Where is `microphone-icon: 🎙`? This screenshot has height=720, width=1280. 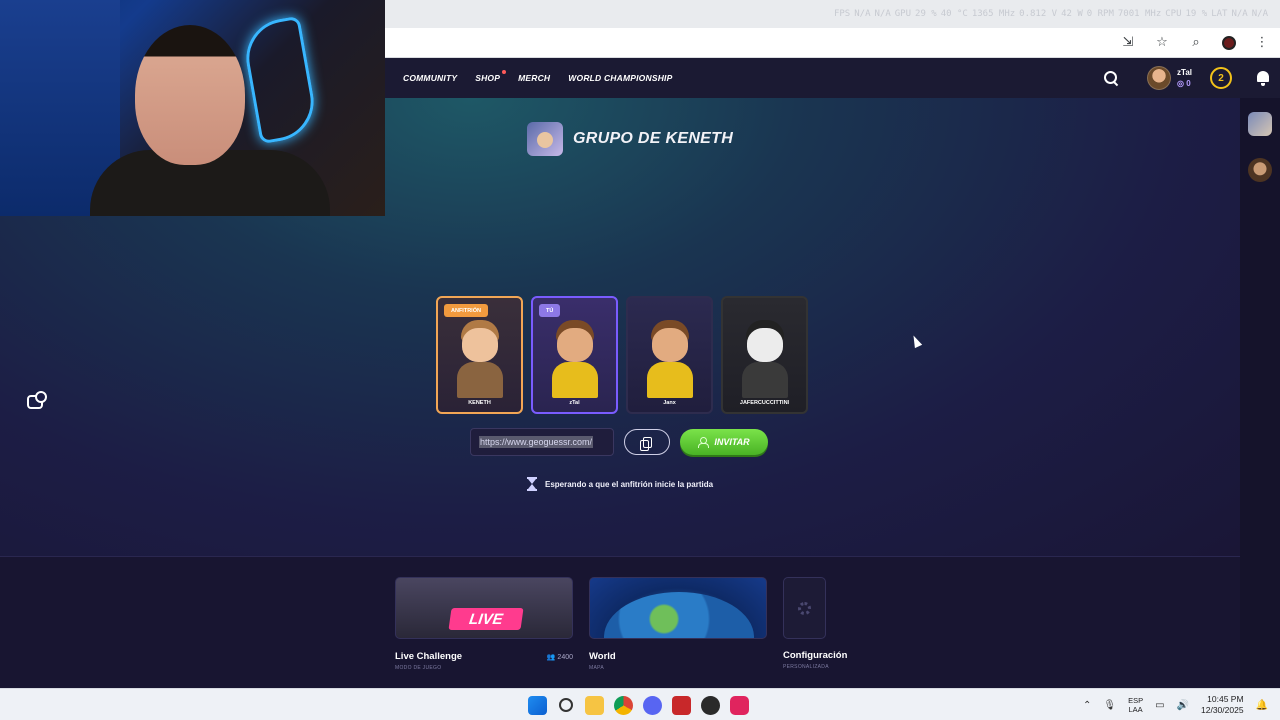 microphone-icon: 🎙 is located at coordinates (1109, 705).